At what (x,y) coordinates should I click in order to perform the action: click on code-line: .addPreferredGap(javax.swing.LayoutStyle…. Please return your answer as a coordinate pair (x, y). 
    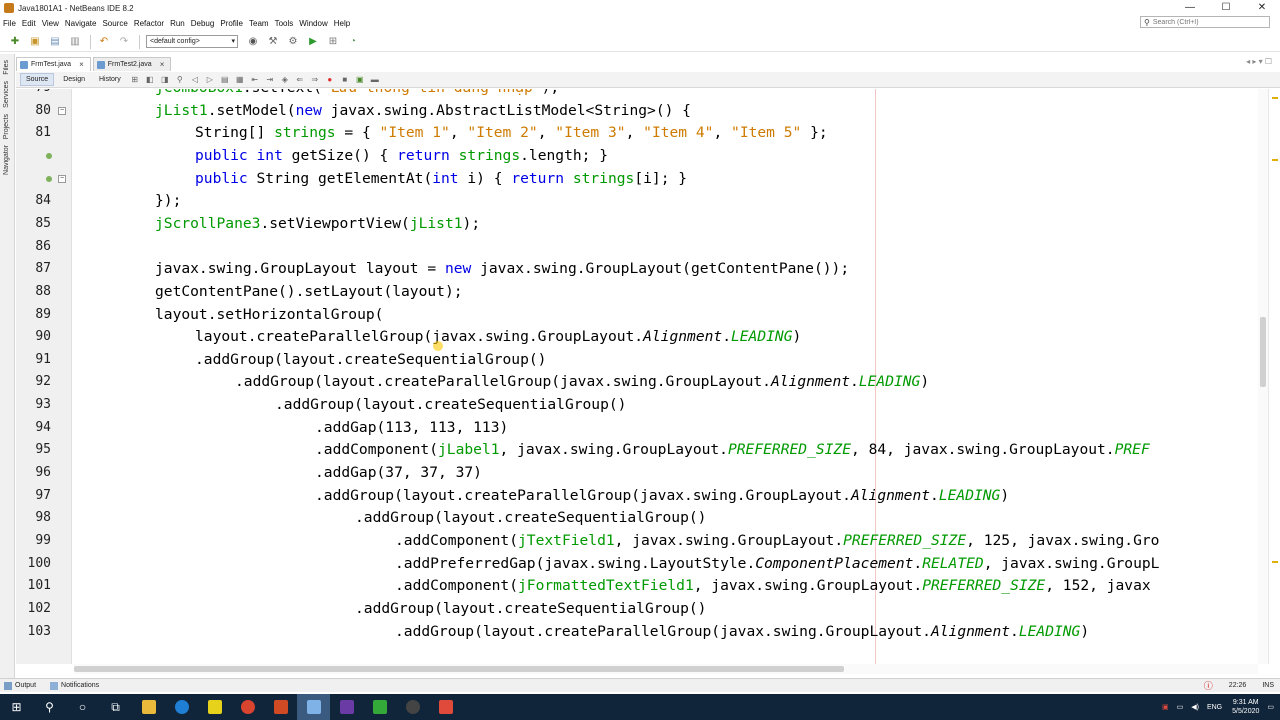
    Looking at the image, I should click on (777, 564).